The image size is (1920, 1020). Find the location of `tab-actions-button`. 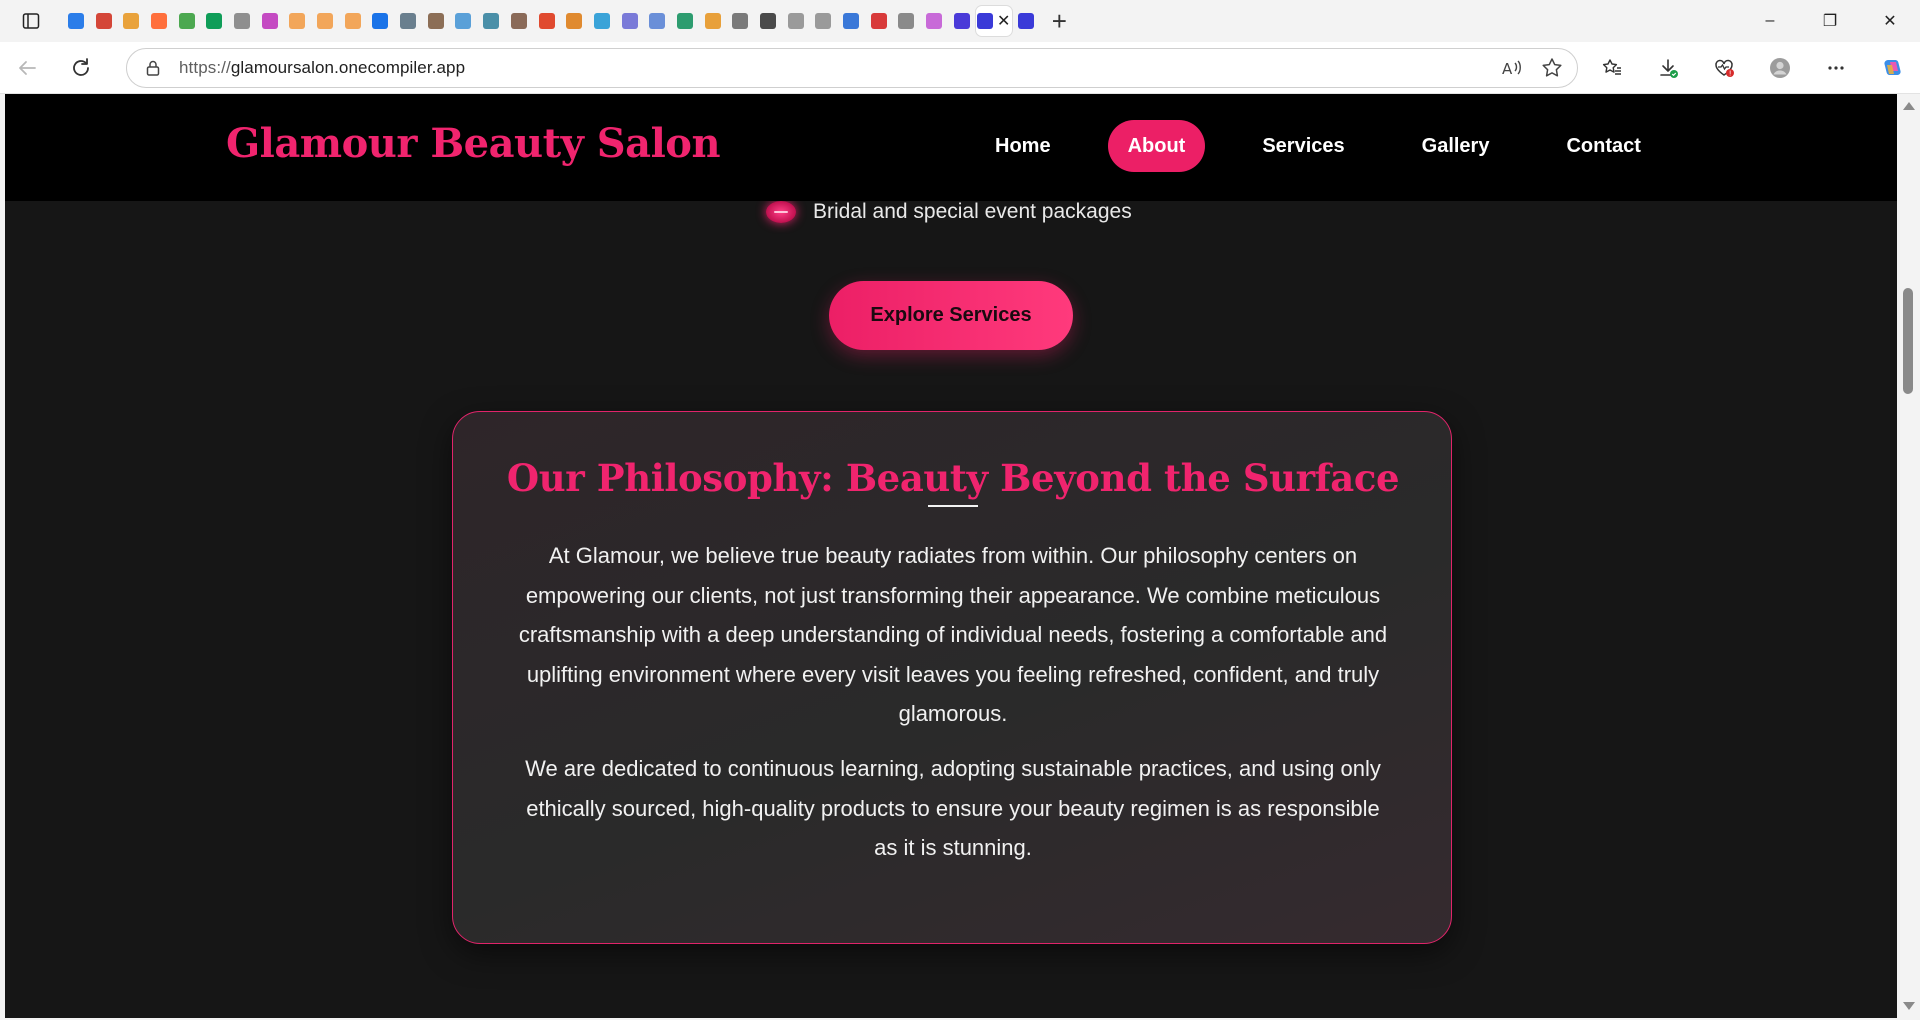

tab-actions-button is located at coordinates (31, 21).